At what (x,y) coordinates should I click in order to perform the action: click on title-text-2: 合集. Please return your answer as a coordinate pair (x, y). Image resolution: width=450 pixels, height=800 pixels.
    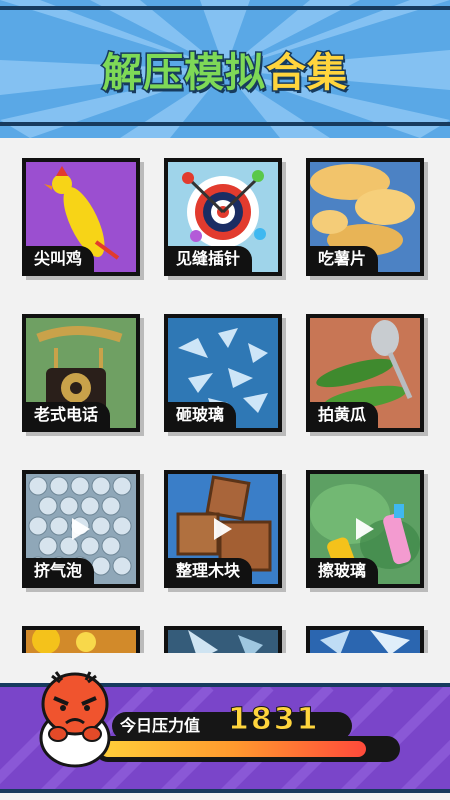
    Looking at the image, I should click on (307, 73).